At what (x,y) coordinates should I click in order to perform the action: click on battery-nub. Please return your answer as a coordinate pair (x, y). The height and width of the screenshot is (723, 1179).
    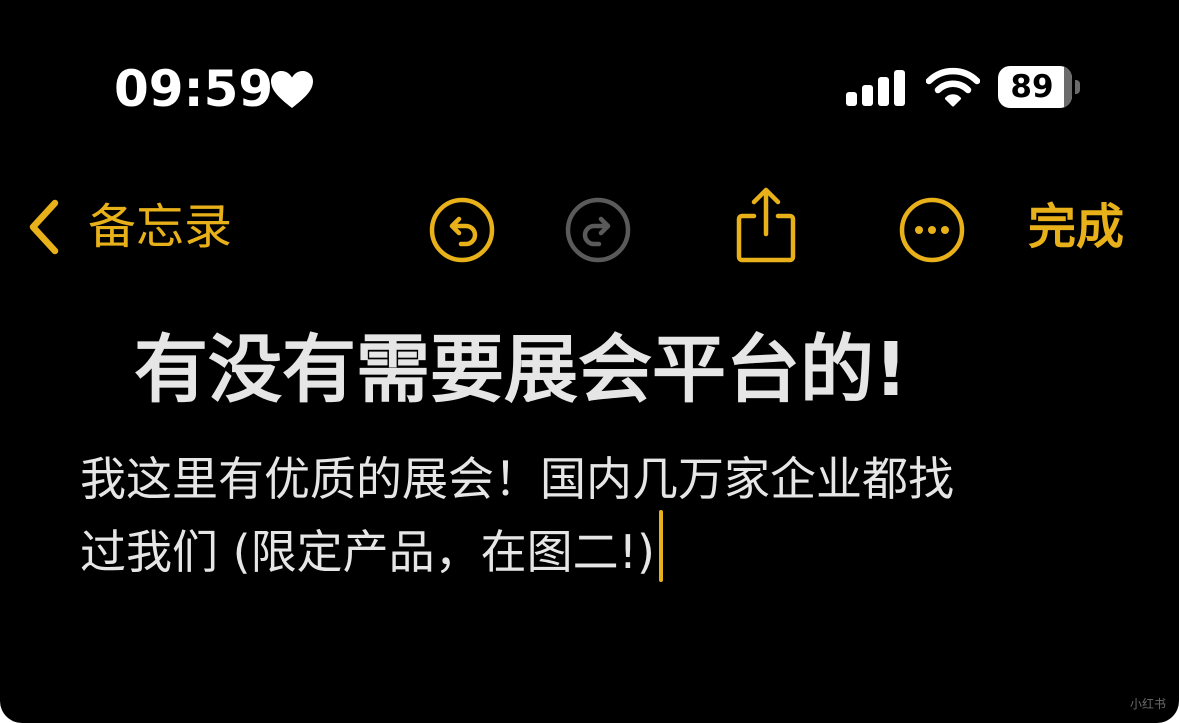
    Looking at the image, I should click on (1077, 87).